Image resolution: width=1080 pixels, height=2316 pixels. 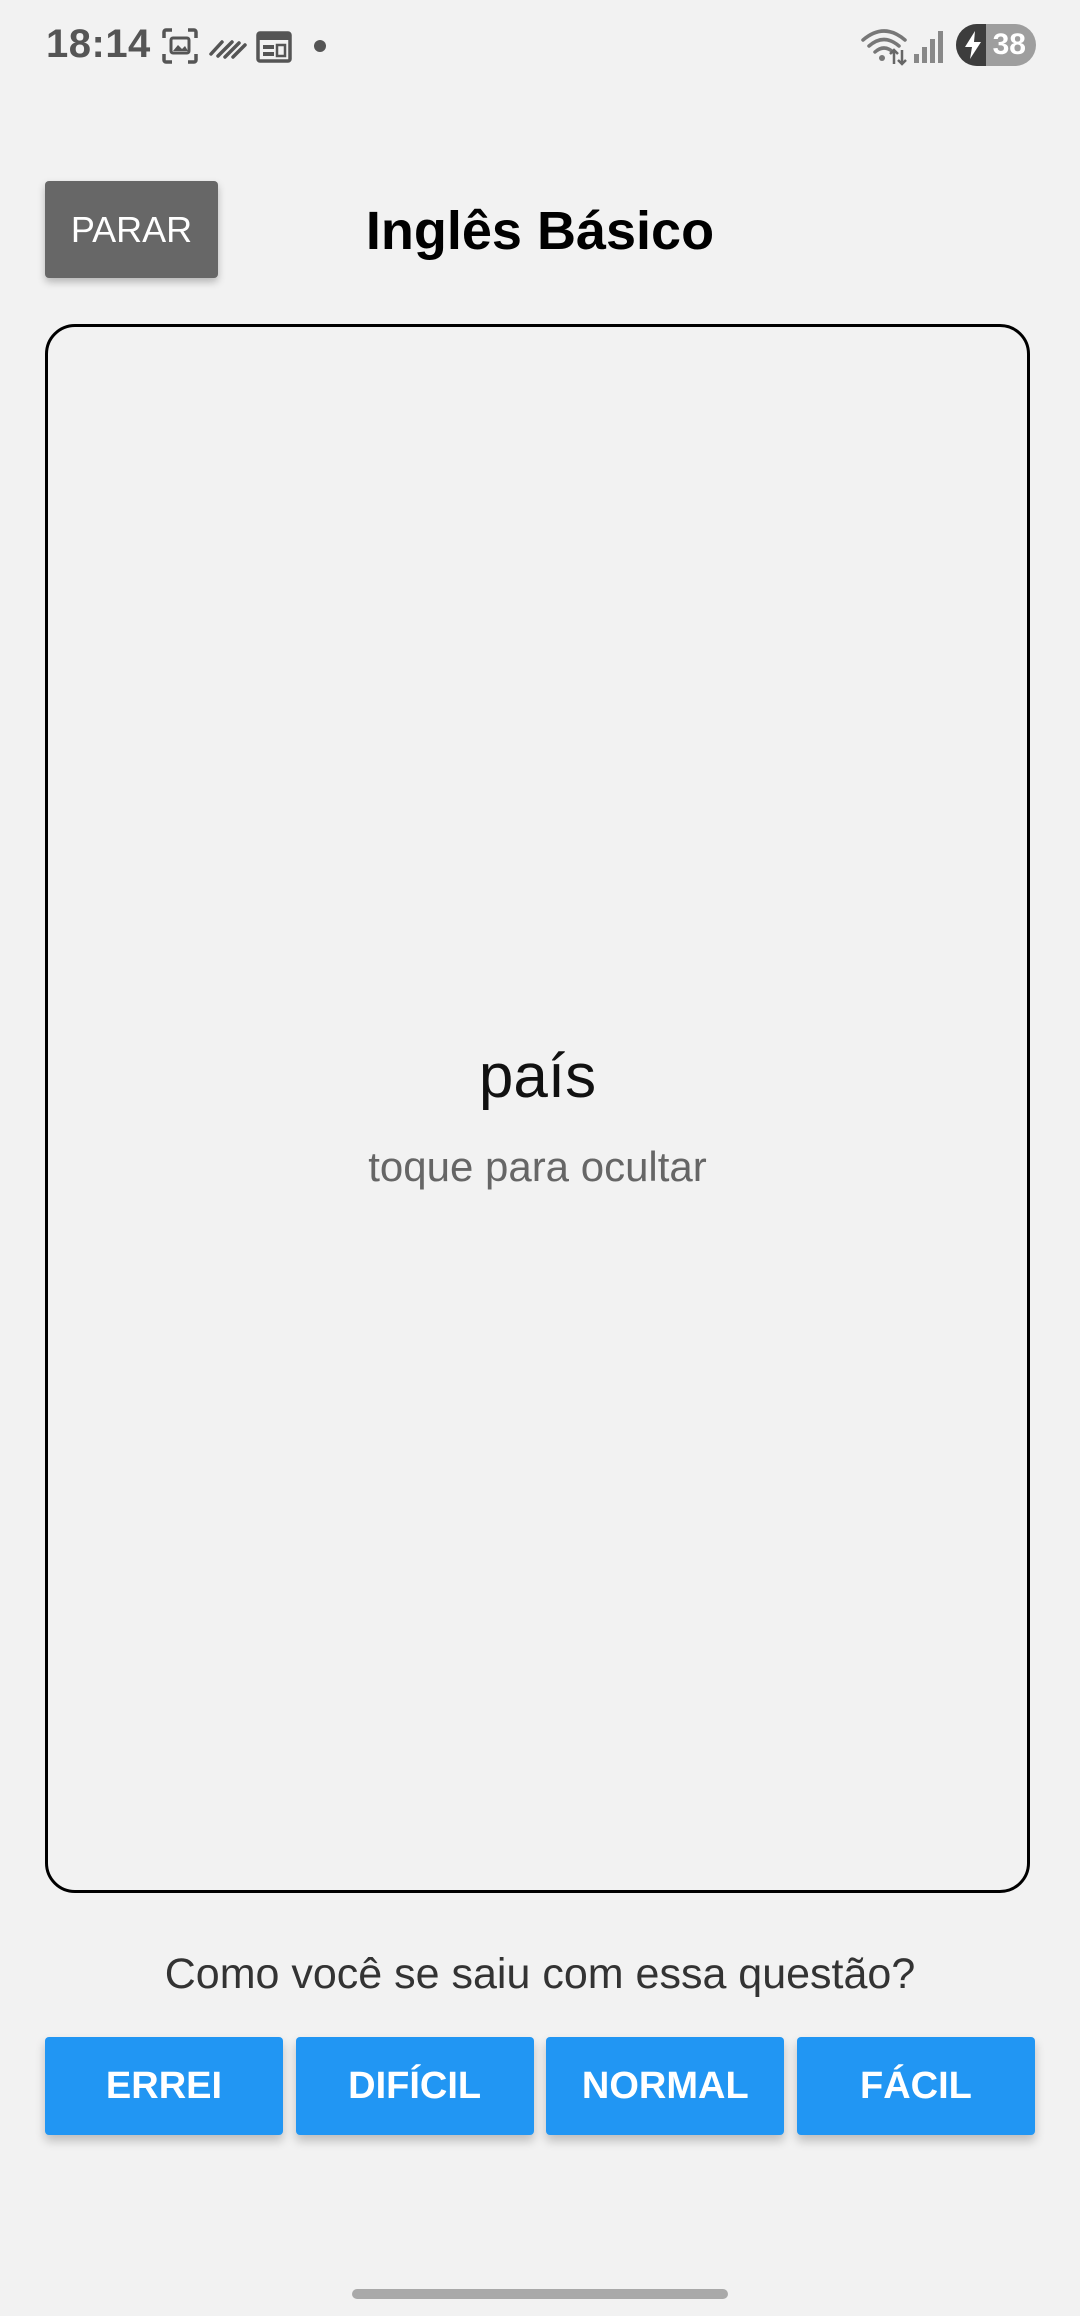 I want to click on rating-buttons: ERREI DIFÍCIL NORMAL FÁCIL, so click(x=540, y=2086).